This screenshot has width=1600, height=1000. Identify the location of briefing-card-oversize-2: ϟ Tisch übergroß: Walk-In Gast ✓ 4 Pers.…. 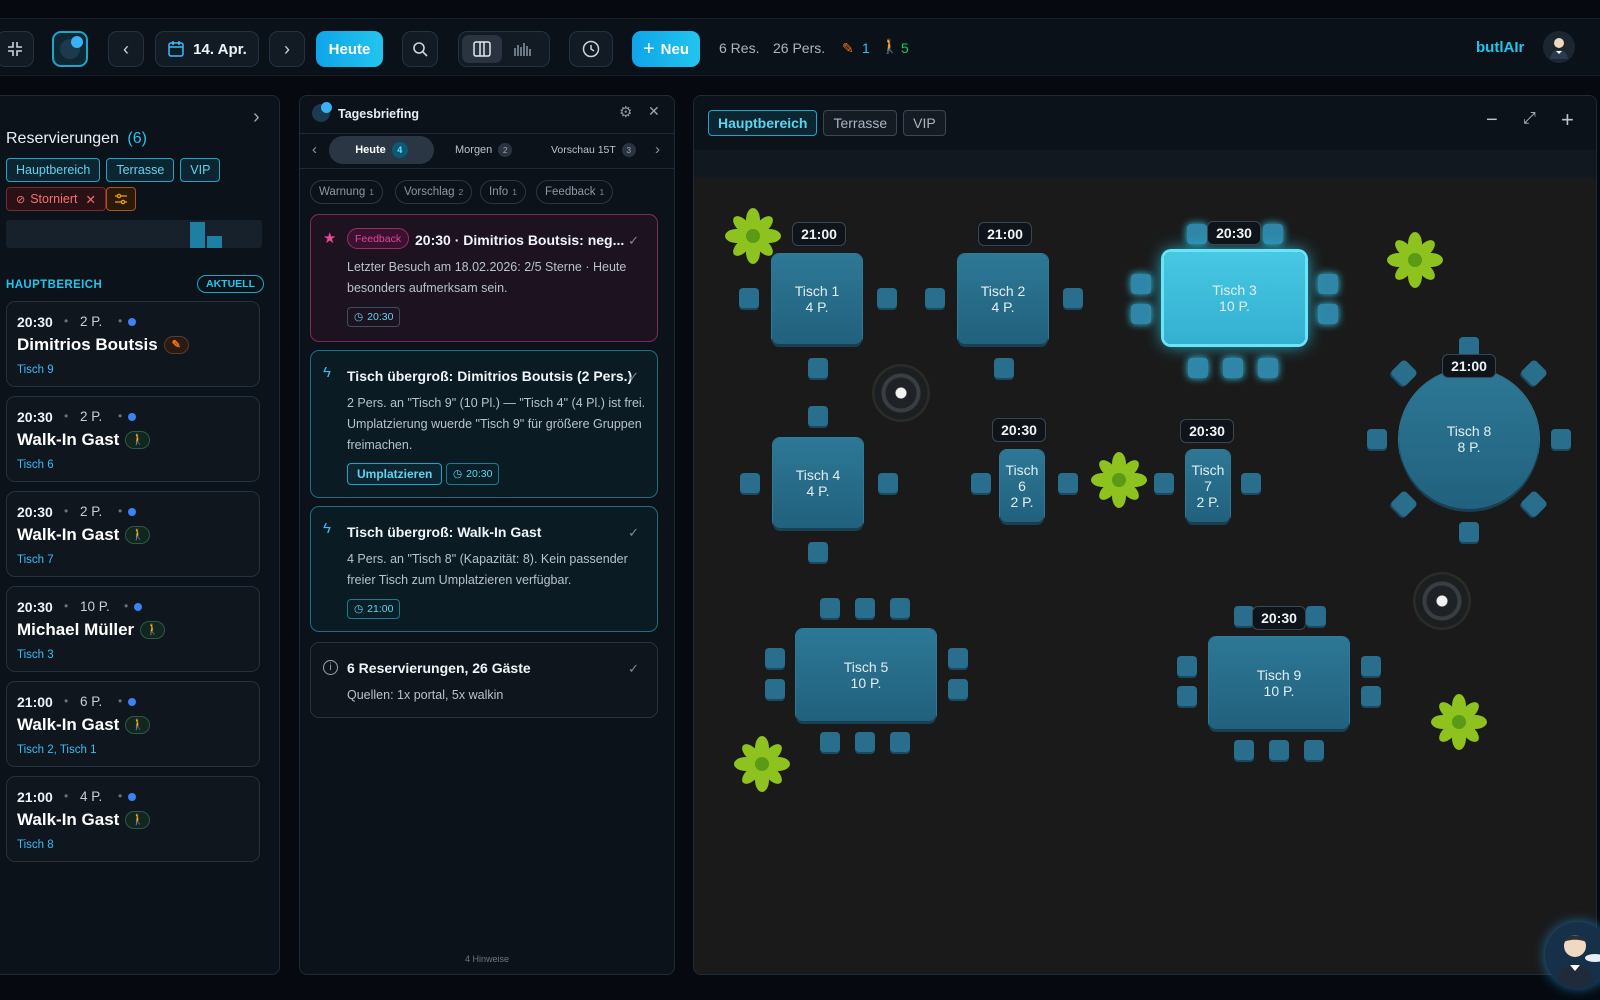
(484, 569).